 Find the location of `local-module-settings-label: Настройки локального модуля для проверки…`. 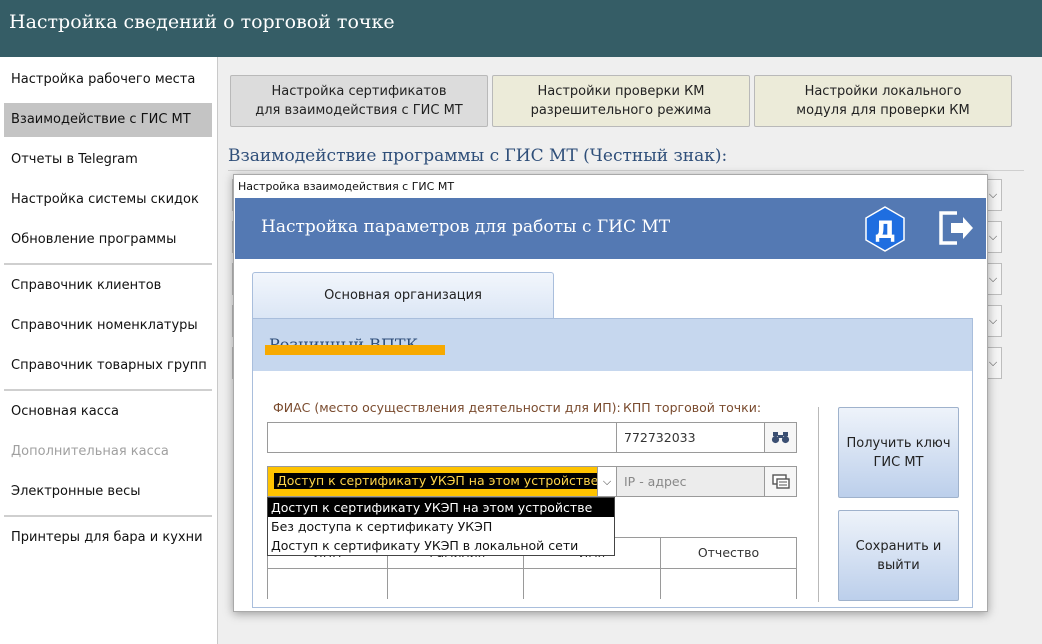

local-module-settings-label: Настройки локального модуля для проверки… is located at coordinates (883, 101).